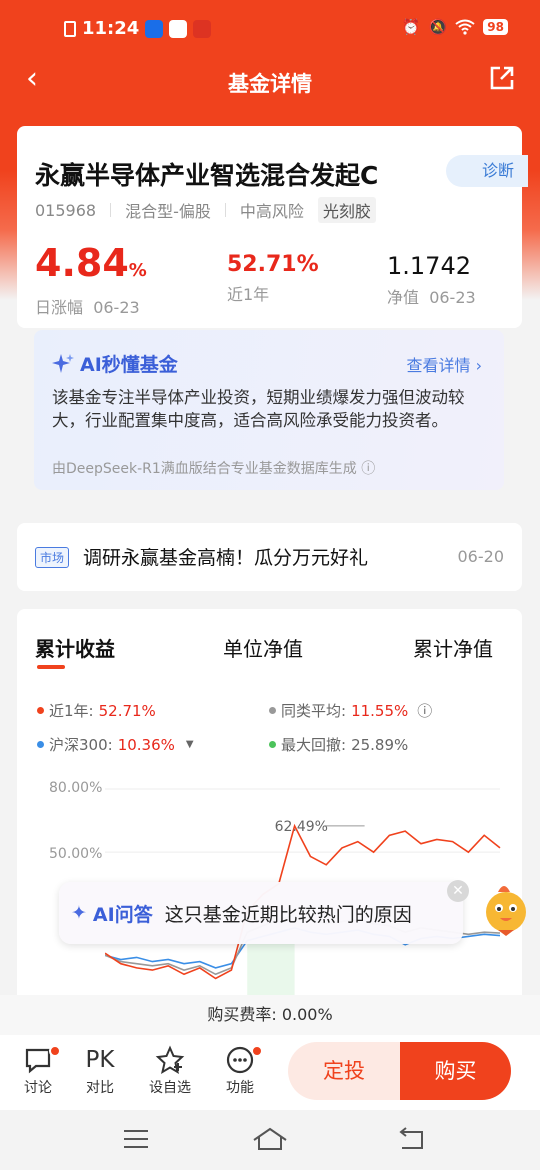  I want to click on active-tab-indicator, so click(51, 667).